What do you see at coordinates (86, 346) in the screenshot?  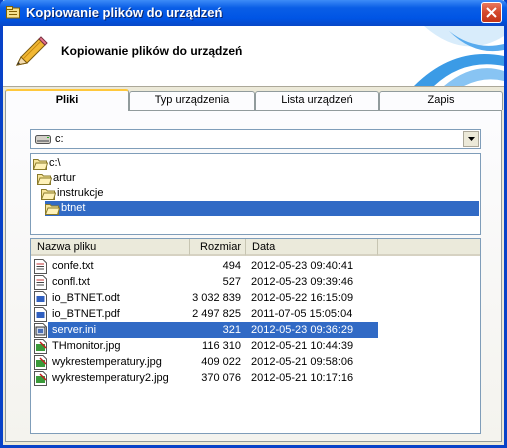 I see `file-name: THmonitor.jpg` at bounding box center [86, 346].